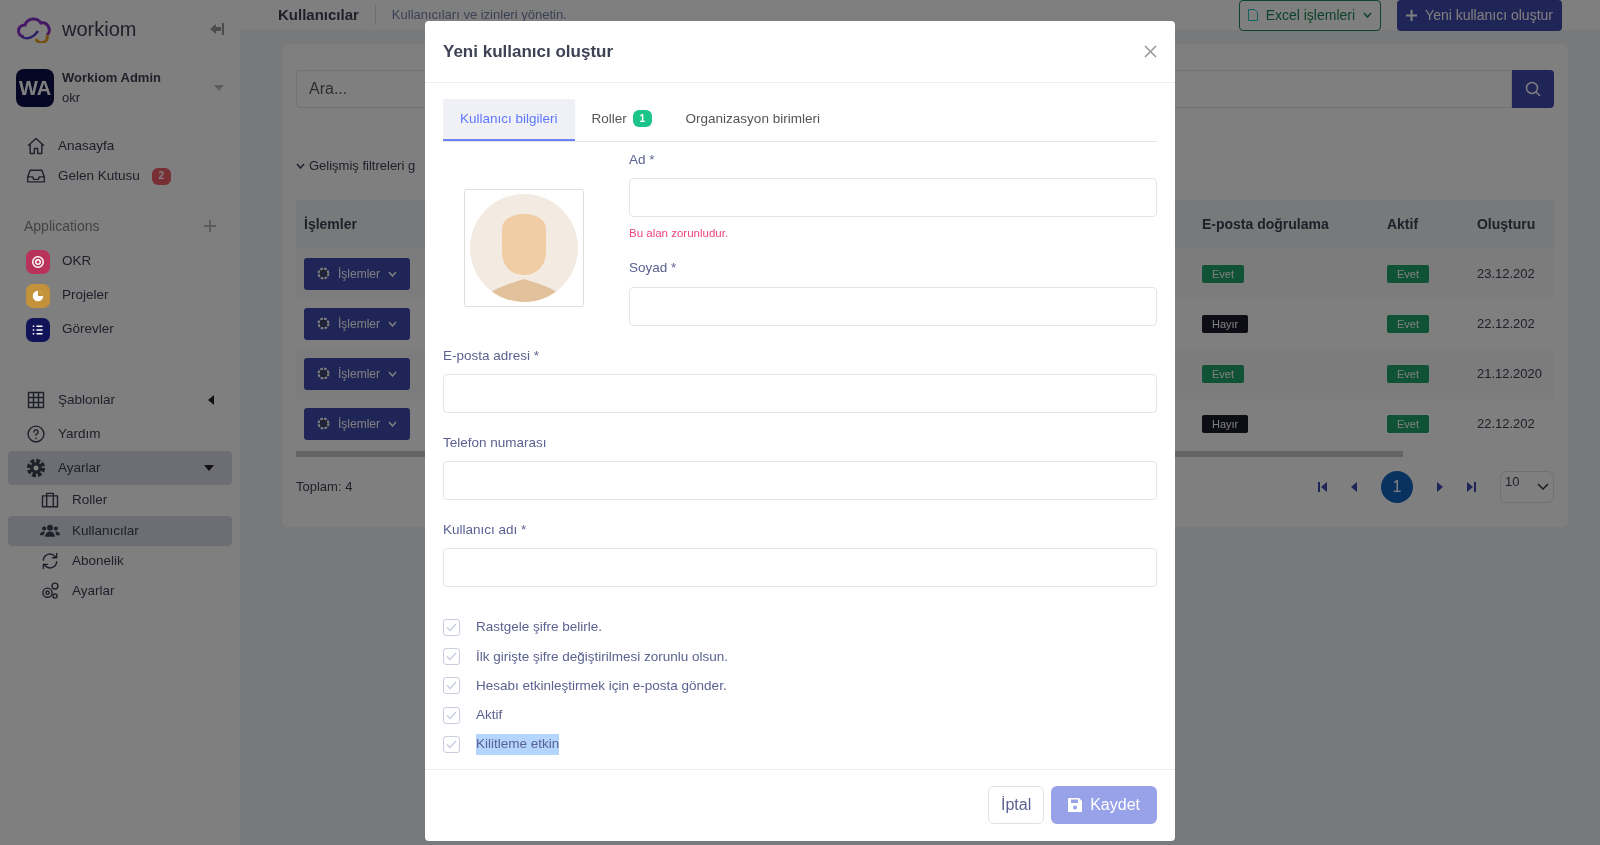  I want to click on total-count: Toplam: 4, so click(324, 486).